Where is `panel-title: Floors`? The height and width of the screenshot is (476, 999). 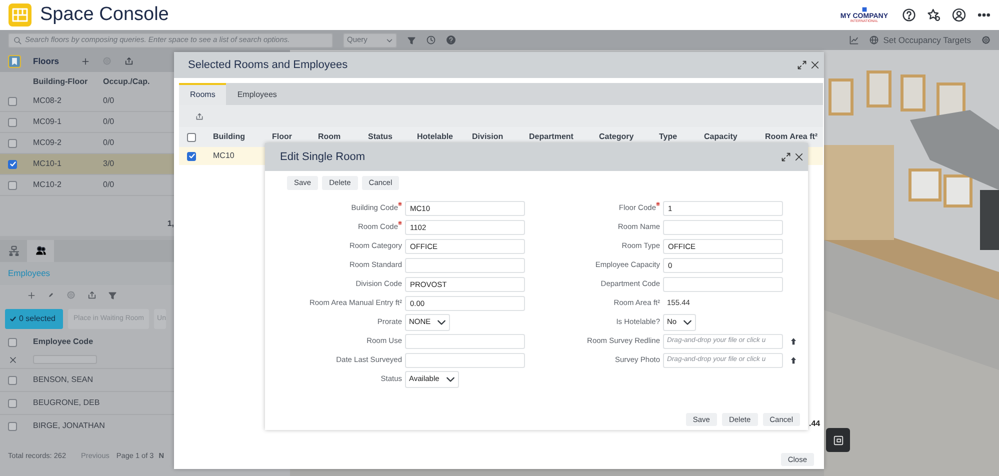
panel-title: Floors is located at coordinates (46, 61).